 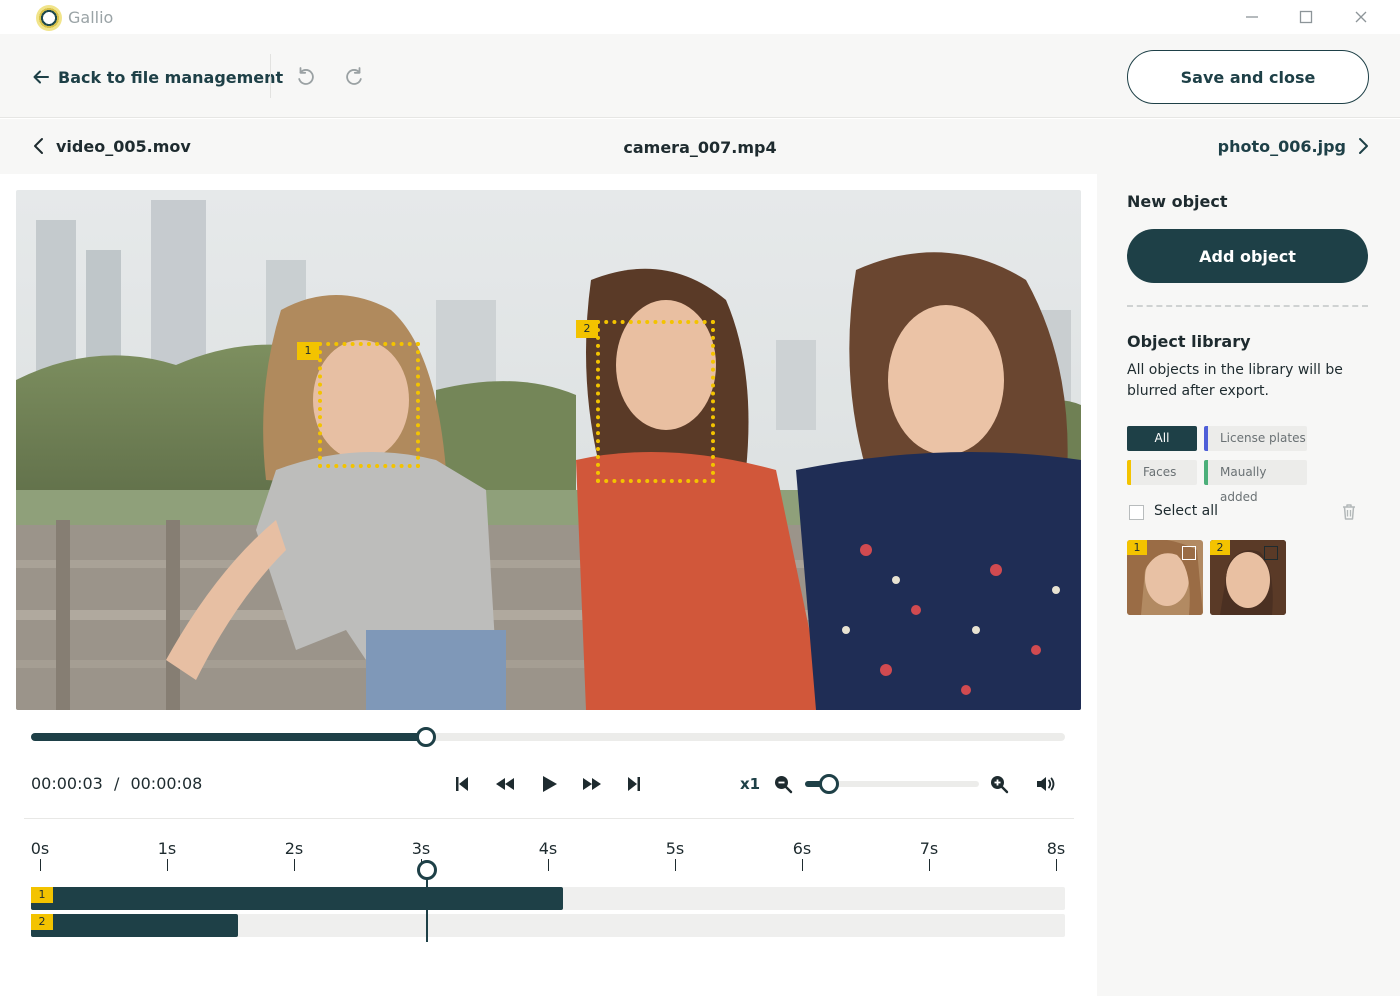 I want to click on timeline-tick-label: 4s, so click(x=548, y=848).